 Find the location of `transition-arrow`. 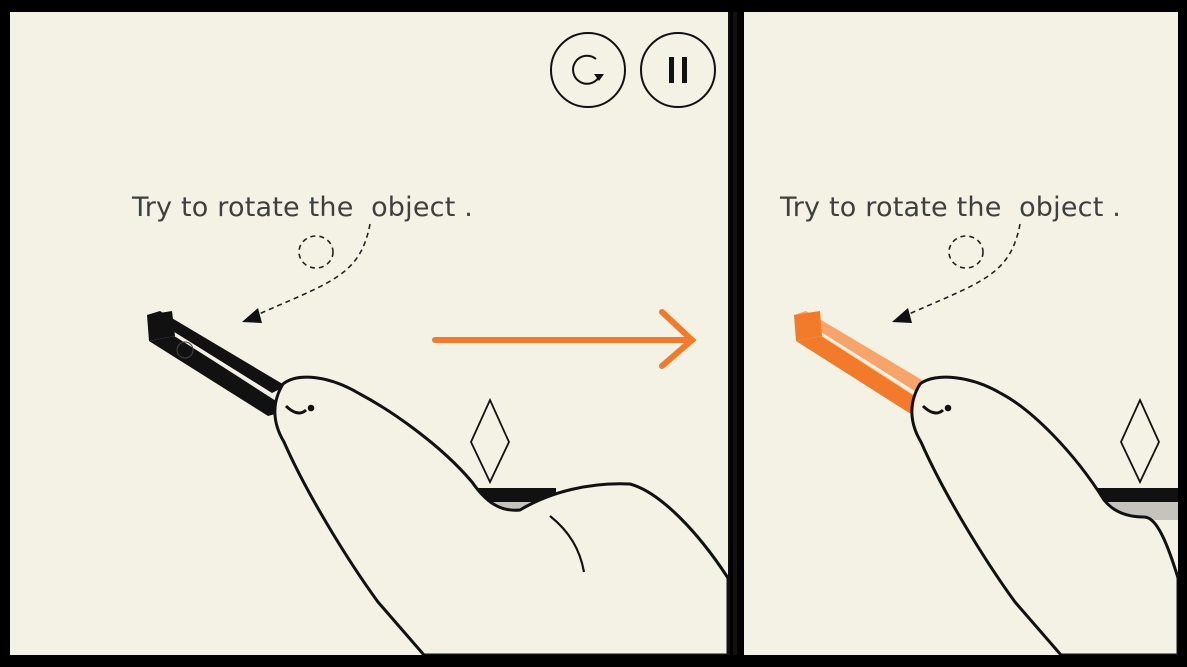

transition-arrow is located at coordinates (564, 339).